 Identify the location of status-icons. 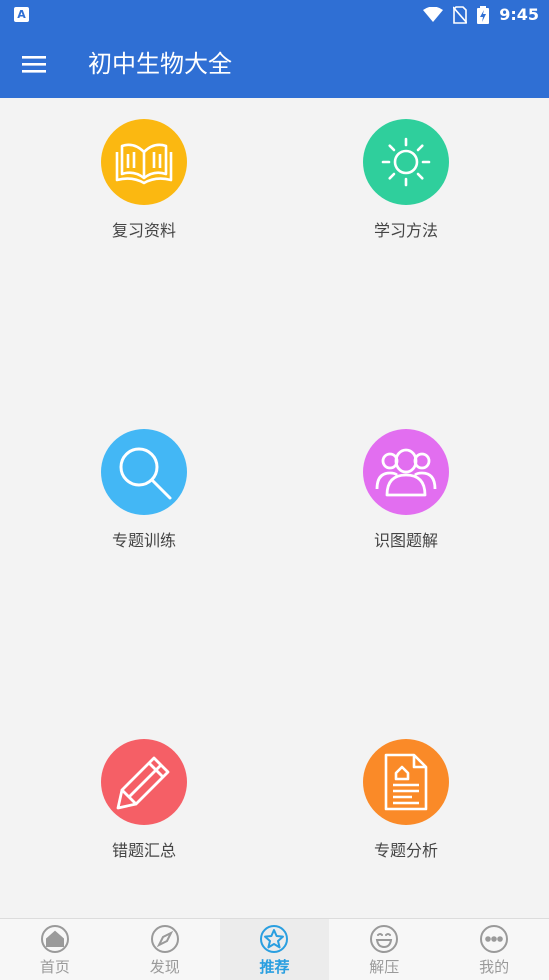
(456, 15).